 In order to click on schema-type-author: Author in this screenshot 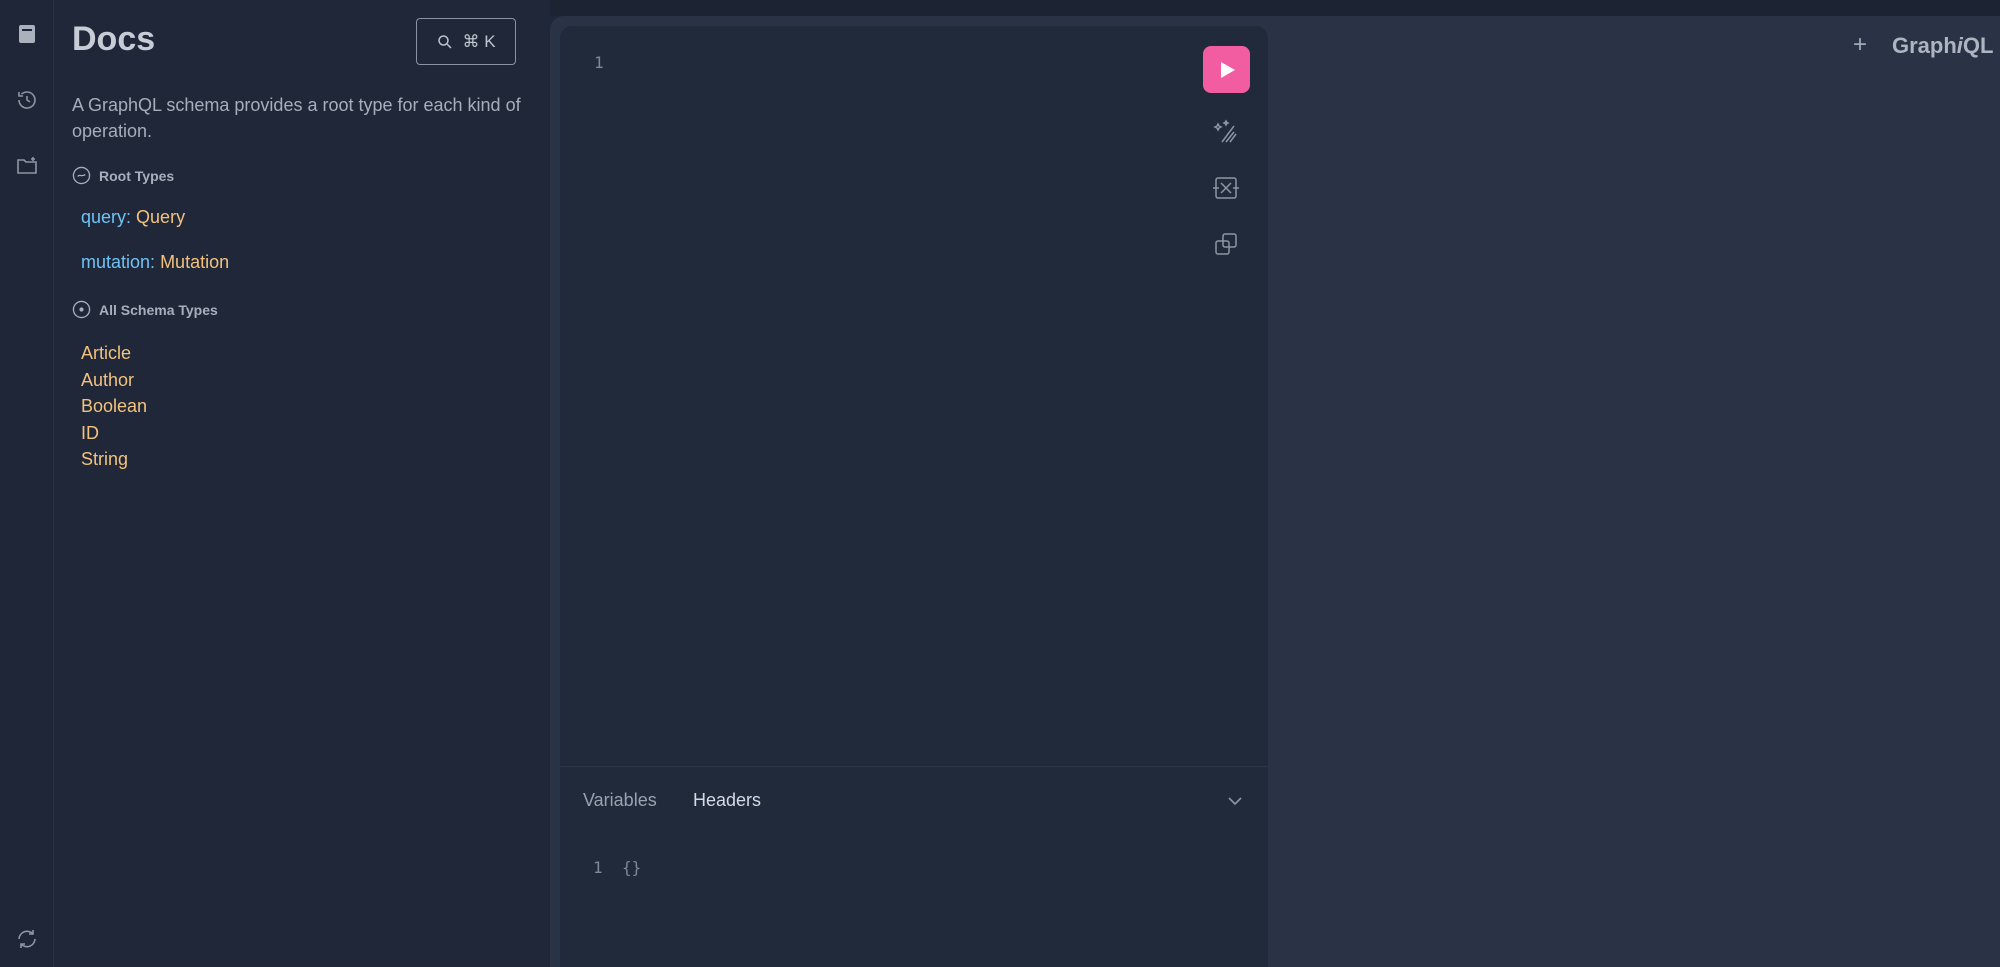, I will do `click(114, 380)`.